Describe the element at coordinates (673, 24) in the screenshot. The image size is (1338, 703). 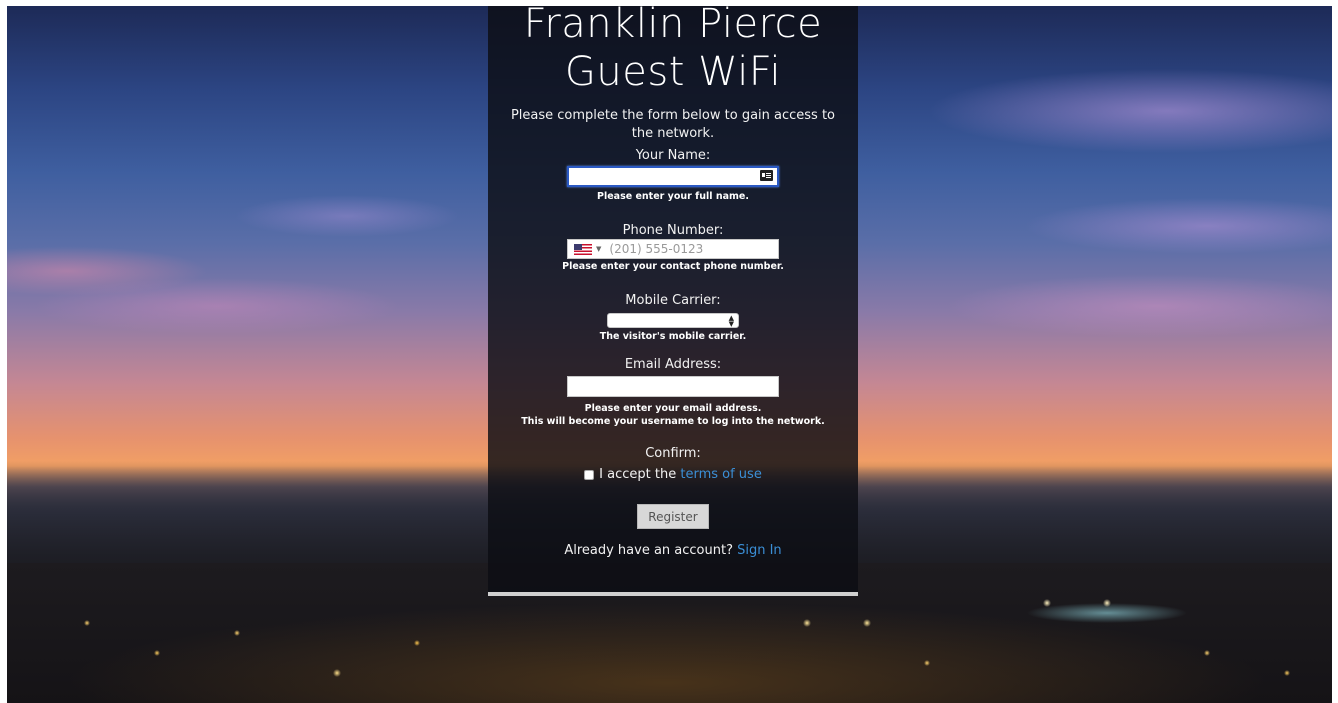
I see `page-title-line1: Franklin Pierce` at that location.